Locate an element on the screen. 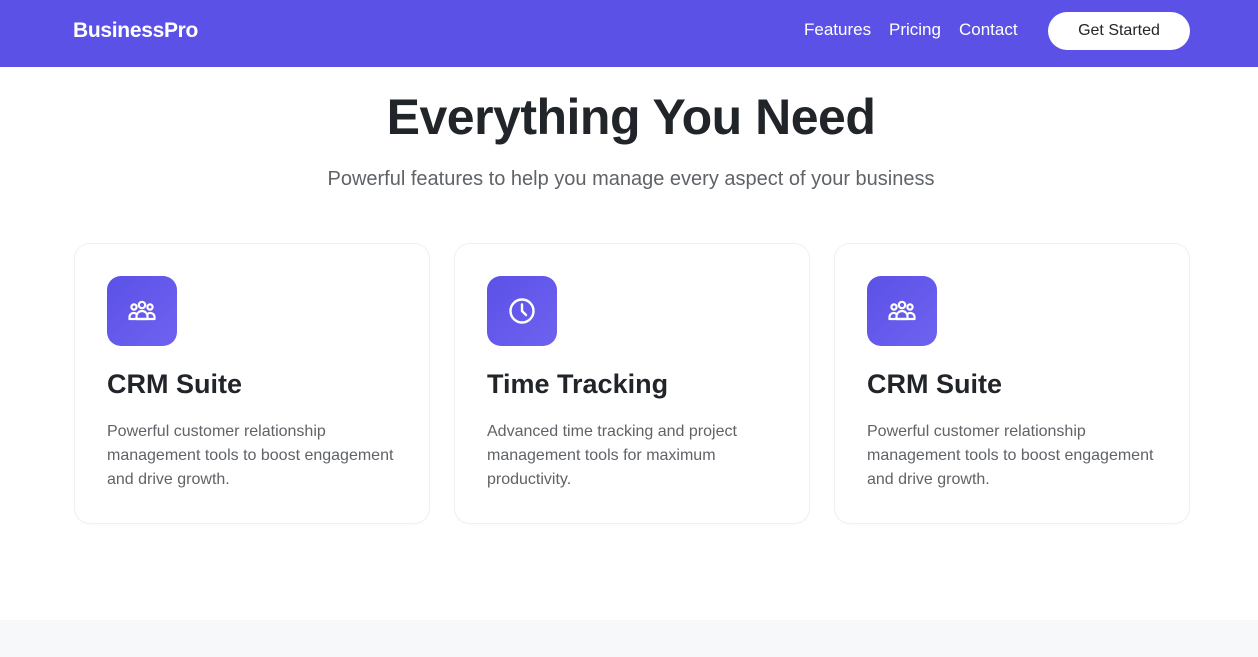 Image resolution: width=1258 pixels, height=657 pixels. card-title: Time Tracking is located at coordinates (578, 384).